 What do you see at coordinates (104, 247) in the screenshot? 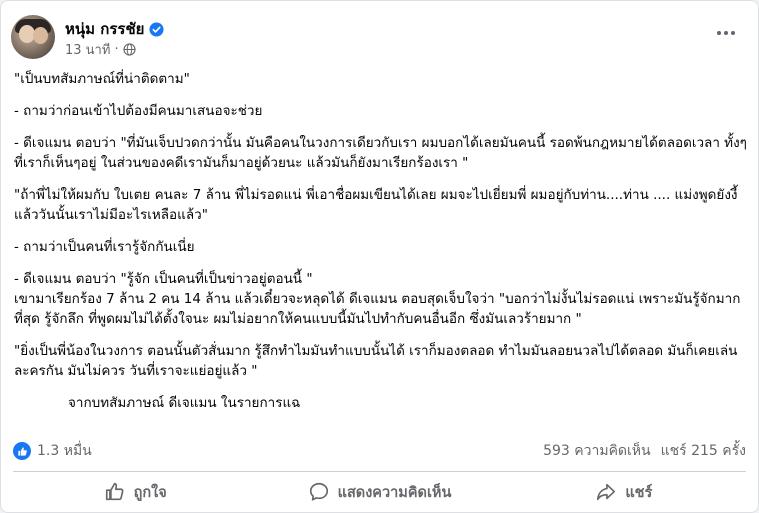
I see `post-paragraph: - ถามว่าเป็นคนที่เรารู้จักกันเนี่ย` at bounding box center [104, 247].